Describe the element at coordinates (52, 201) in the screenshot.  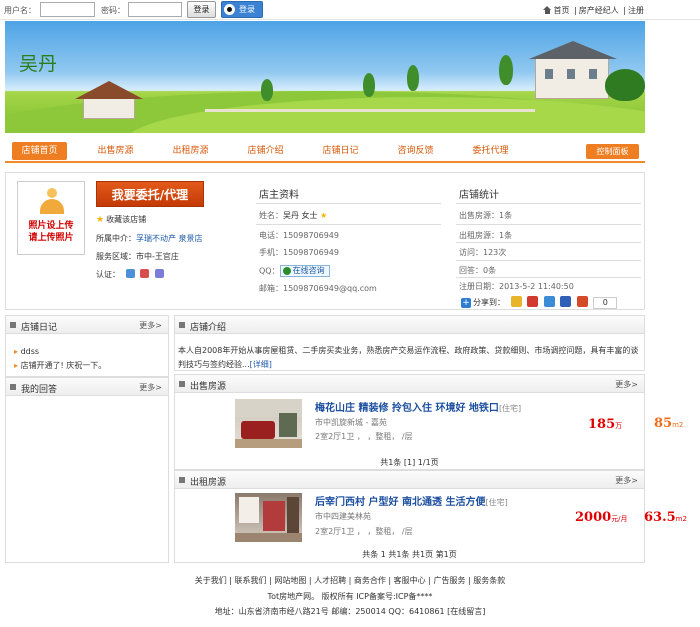
I see `person-icon` at that location.